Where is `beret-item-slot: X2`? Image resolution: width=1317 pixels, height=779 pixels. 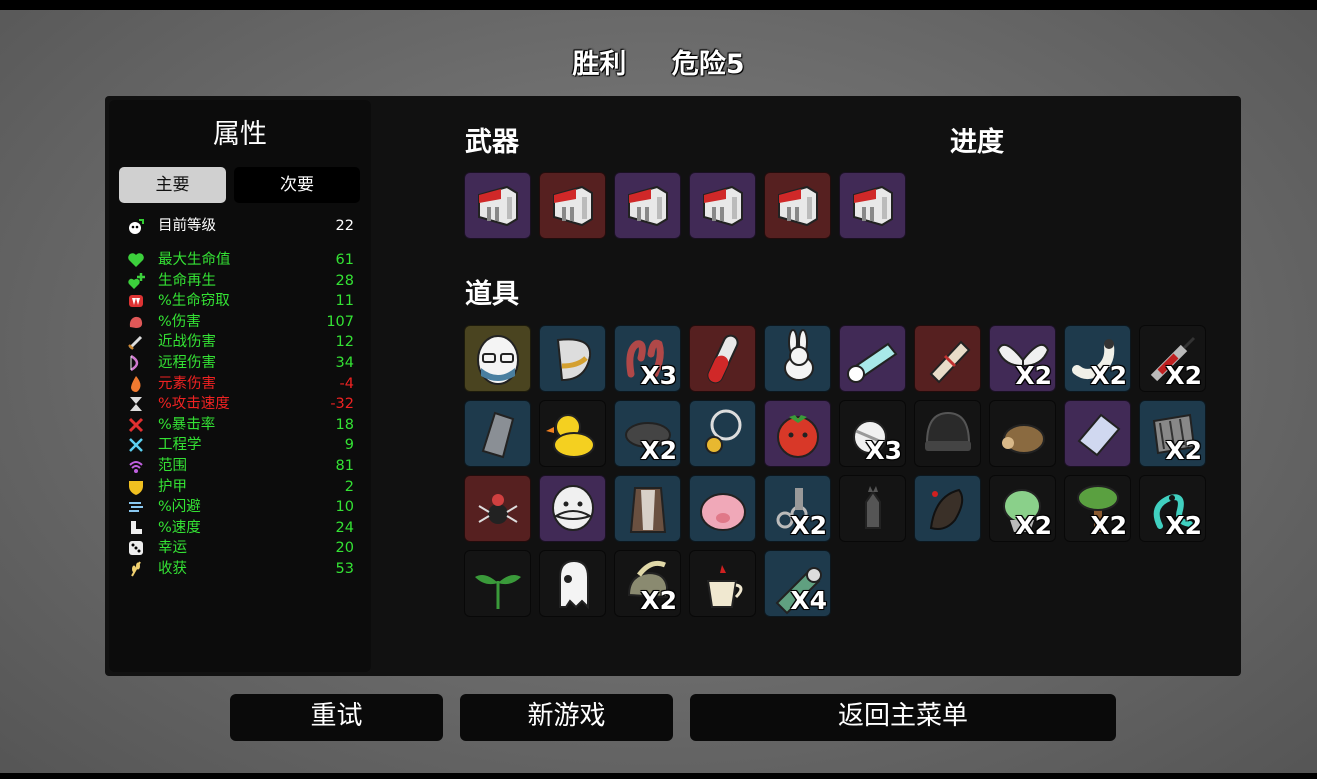 beret-item-slot: X2 is located at coordinates (647, 433).